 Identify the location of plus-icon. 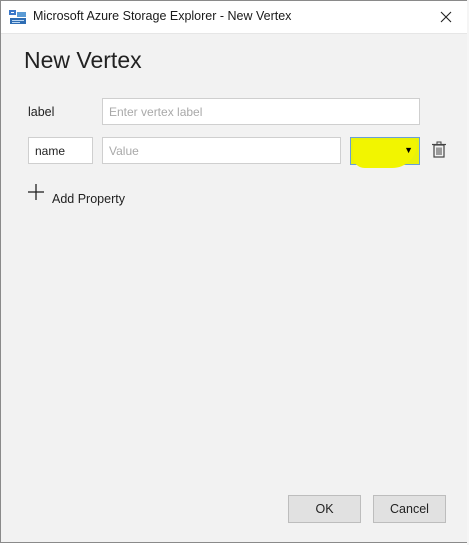
(36, 192).